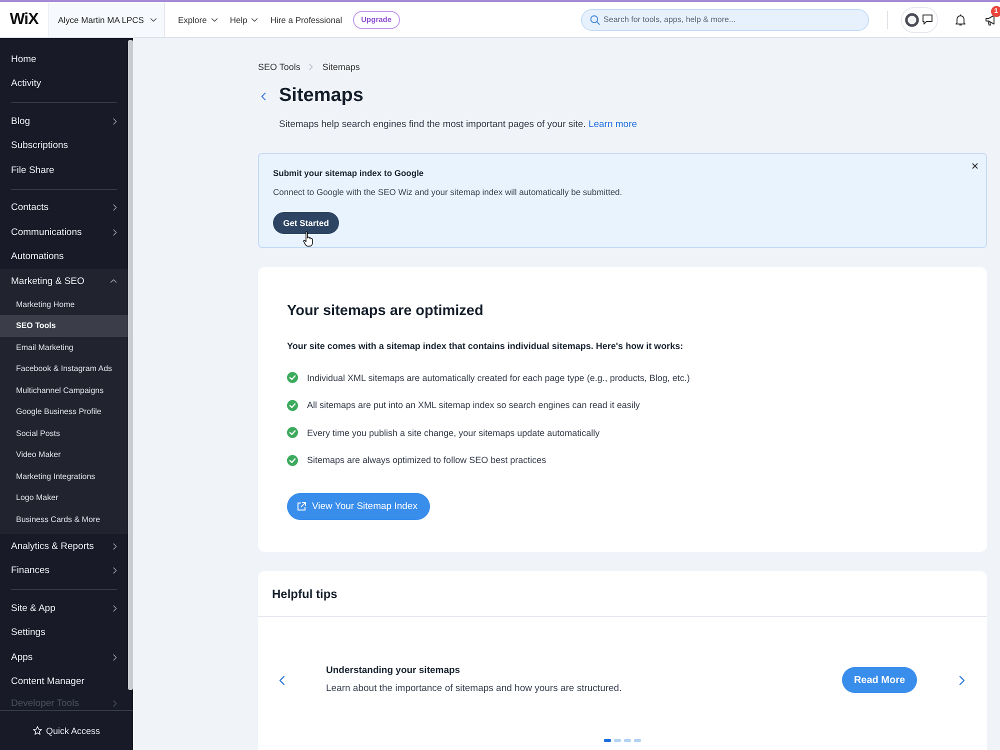  I want to click on banner-text: Connect to Google with the SEO Wiz and your sitemap index will automatically be submitted., so click(447, 192).